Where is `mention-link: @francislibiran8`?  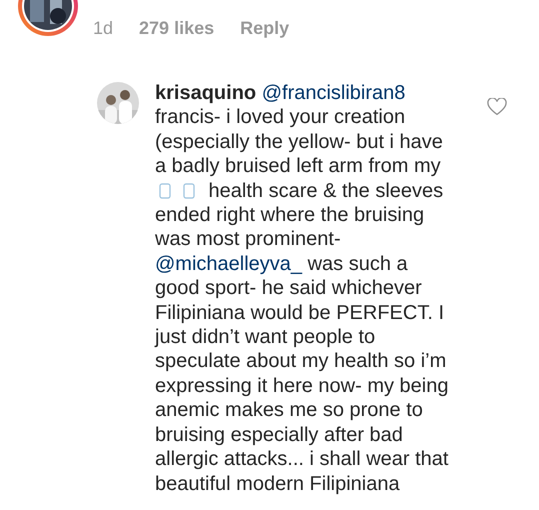
mention-link: @francislibiran8 is located at coordinates (334, 93).